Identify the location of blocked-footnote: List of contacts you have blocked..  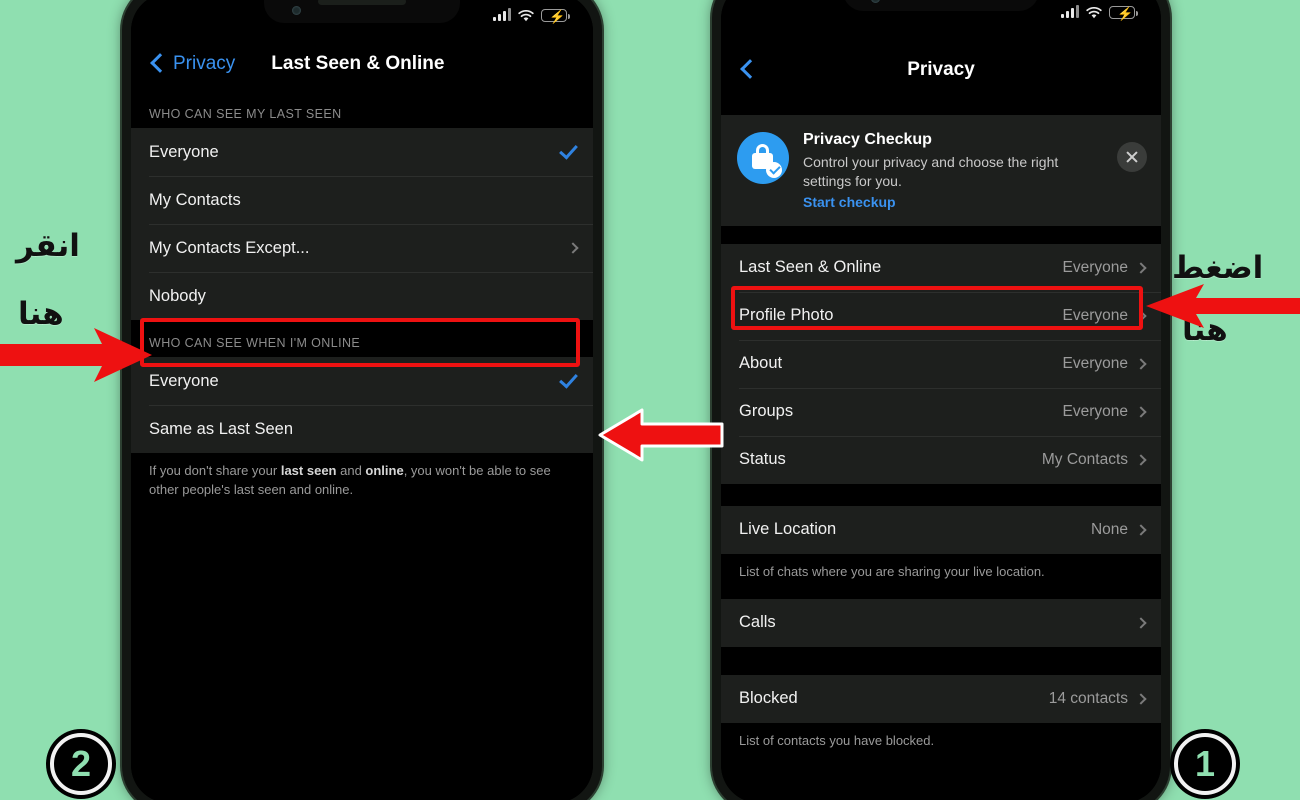
(941, 741).